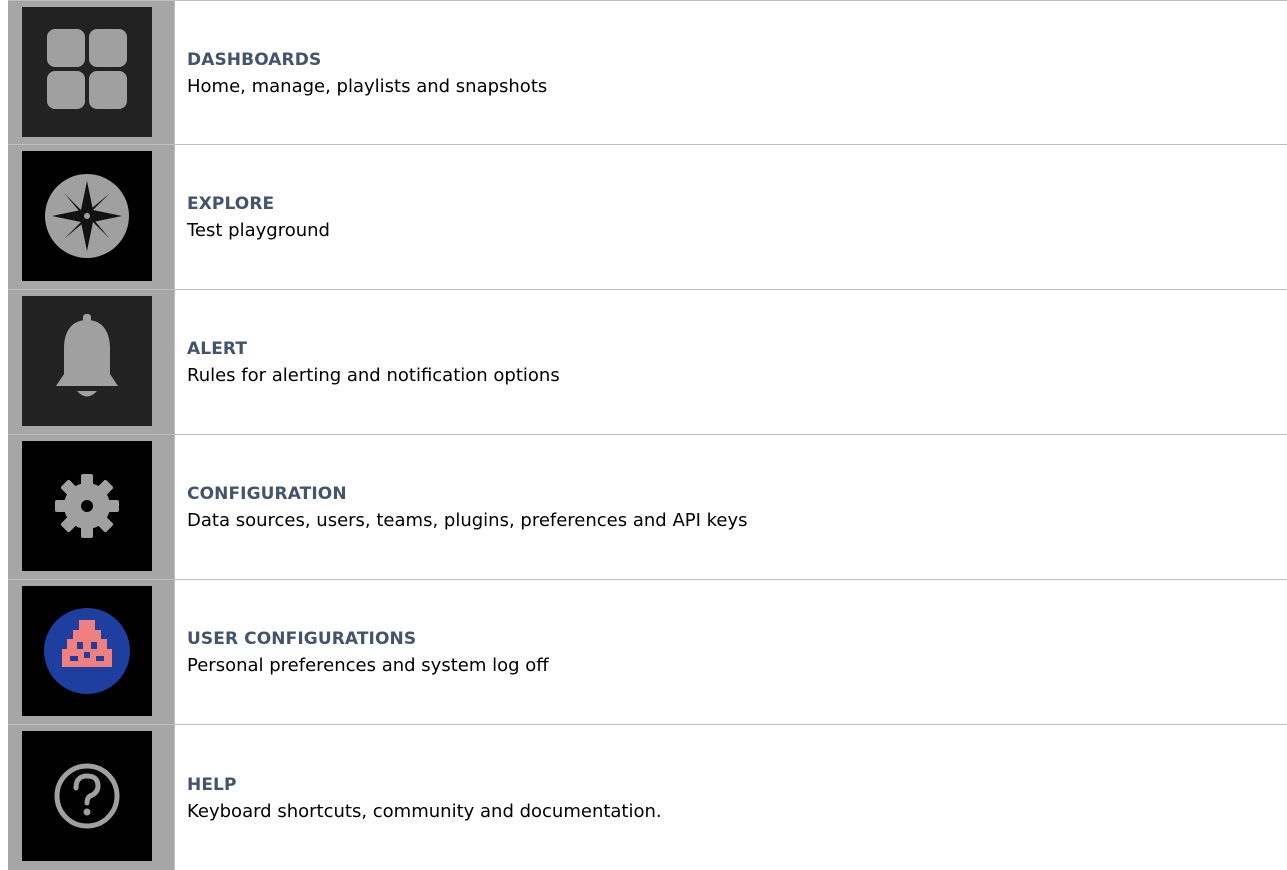 This screenshot has height=870, width=1287. I want to click on menu-title: DASHBOARDS, so click(254, 59).